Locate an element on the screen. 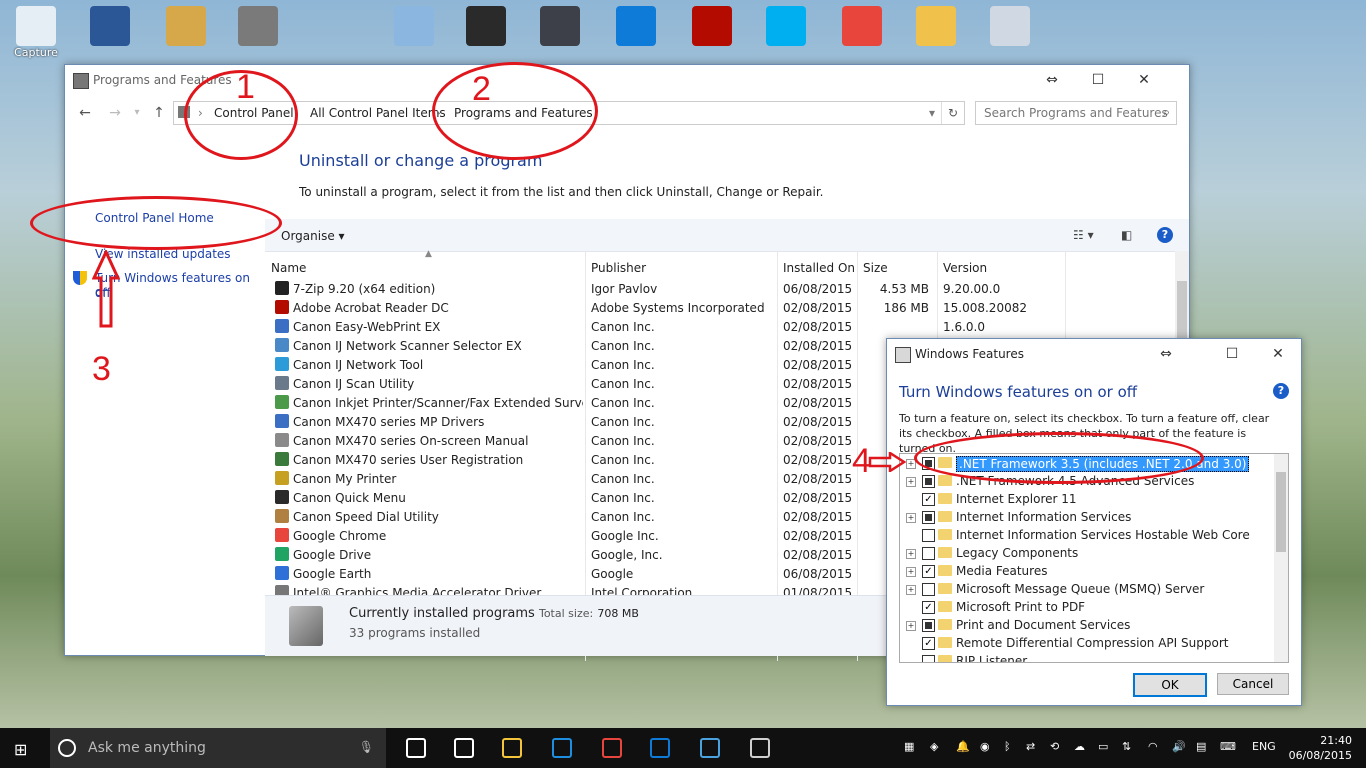 Image resolution: width=1366 pixels, height=768 pixels. chrome-tray-icon: ◉ is located at coordinates (985, 746).